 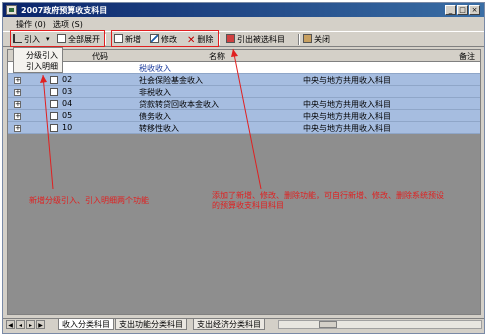 What do you see at coordinates (67, 91) in the screenshot?
I see `cell-code: 03` at bounding box center [67, 91].